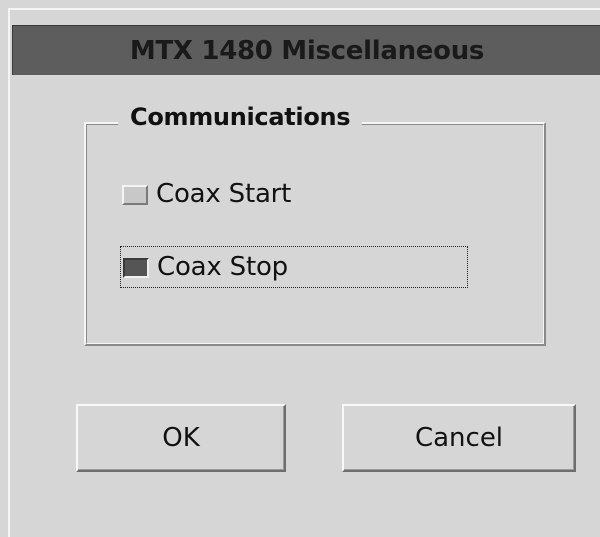 The height and width of the screenshot is (537, 600). What do you see at coordinates (181, 438) in the screenshot?
I see `ok-button: OK` at bounding box center [181, 438].